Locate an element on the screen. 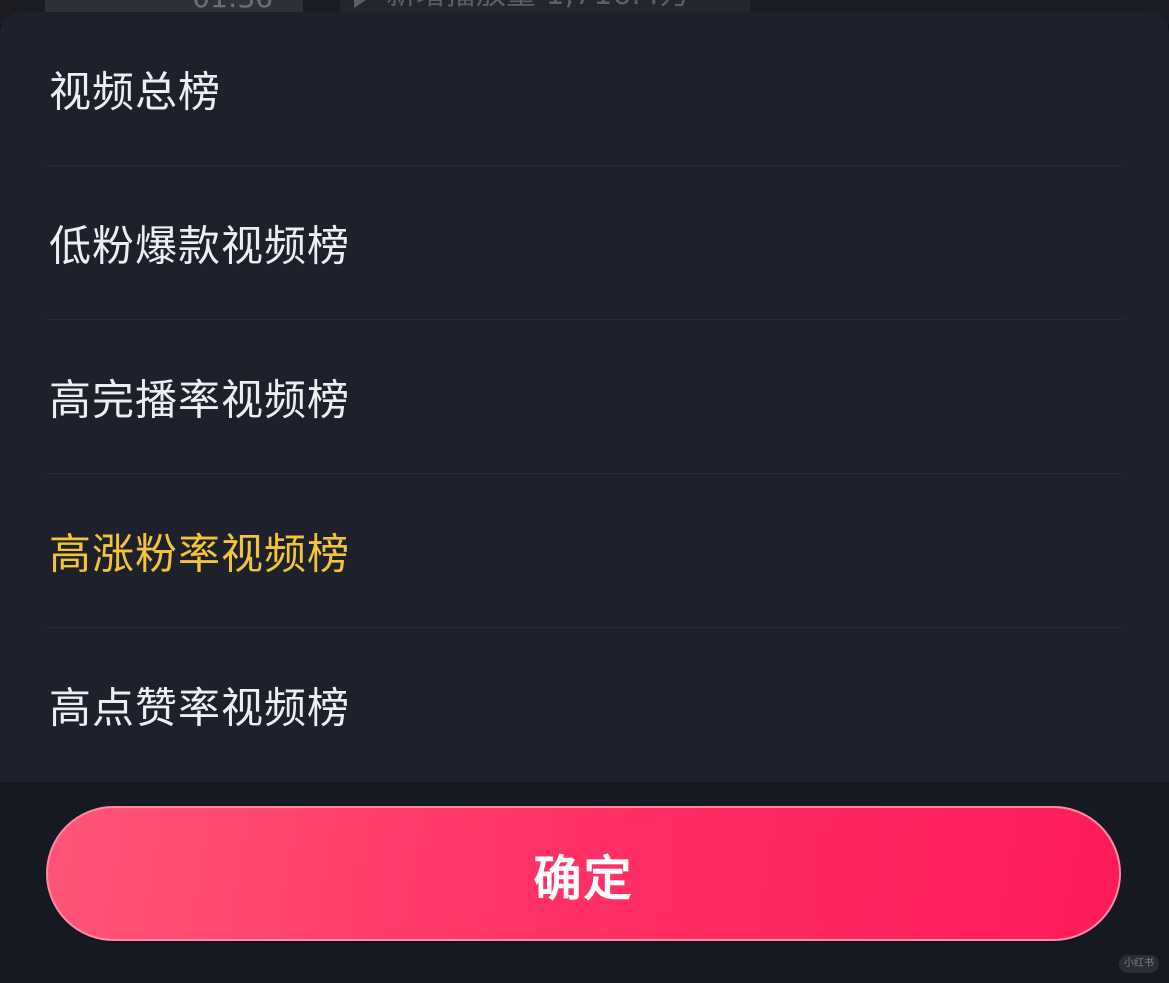 This screenshot has width=1169, height=983. play-icon is located at coordinates (363, 4).